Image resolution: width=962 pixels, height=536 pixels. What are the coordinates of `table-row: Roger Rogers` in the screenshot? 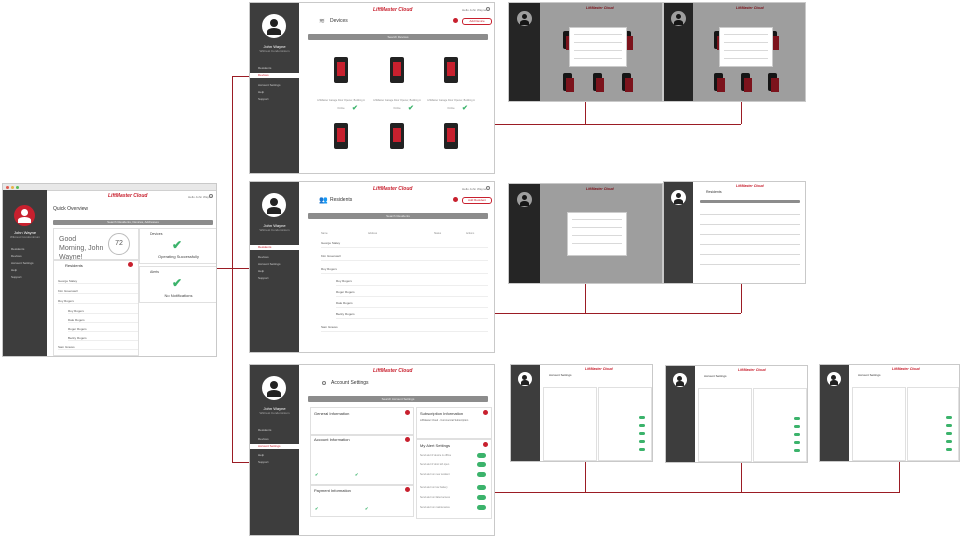 It's located at (412, 293).